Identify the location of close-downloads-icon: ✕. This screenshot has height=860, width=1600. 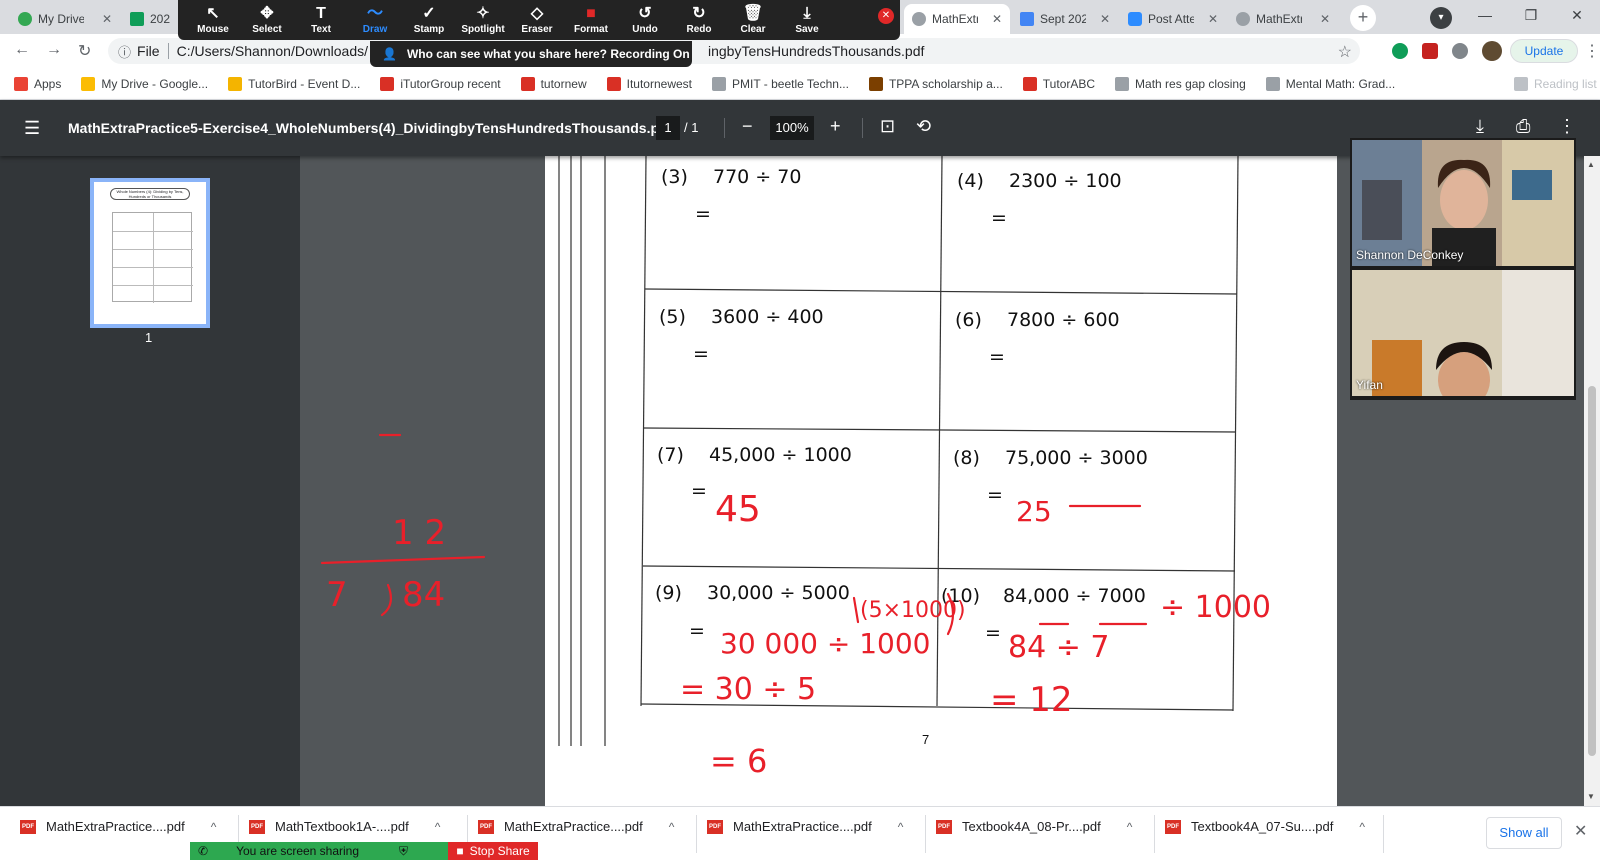
(1580, 831).